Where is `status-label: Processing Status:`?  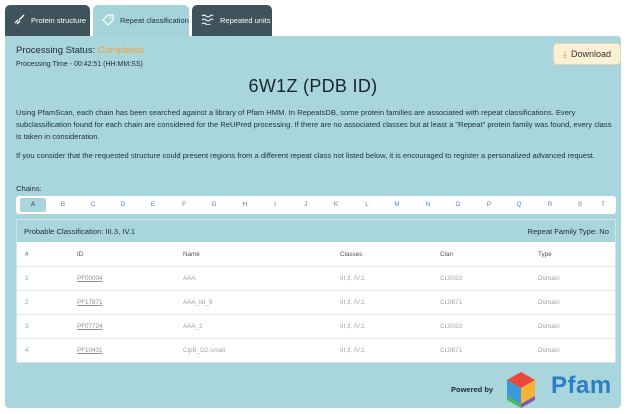 status-label: Processing Status: is located at coordinates (56, 50).